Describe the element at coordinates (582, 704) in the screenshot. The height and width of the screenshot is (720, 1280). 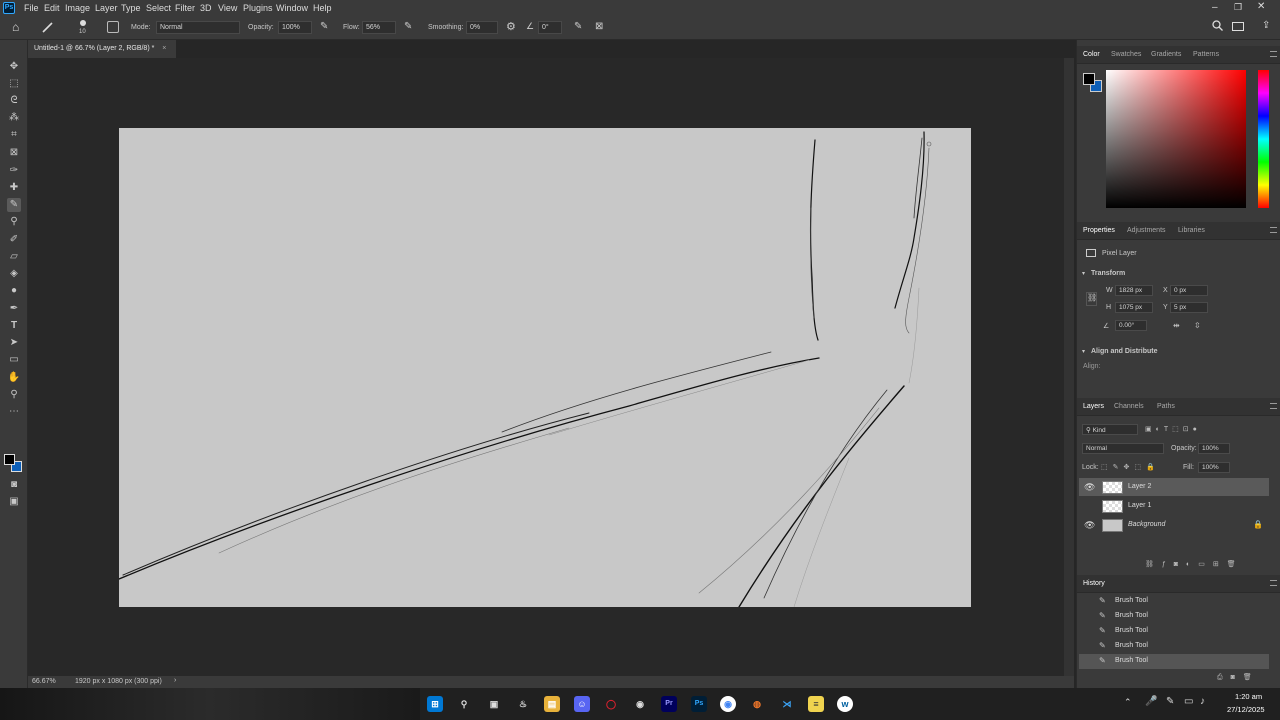
I see `discord-icon: ☺` at that location.